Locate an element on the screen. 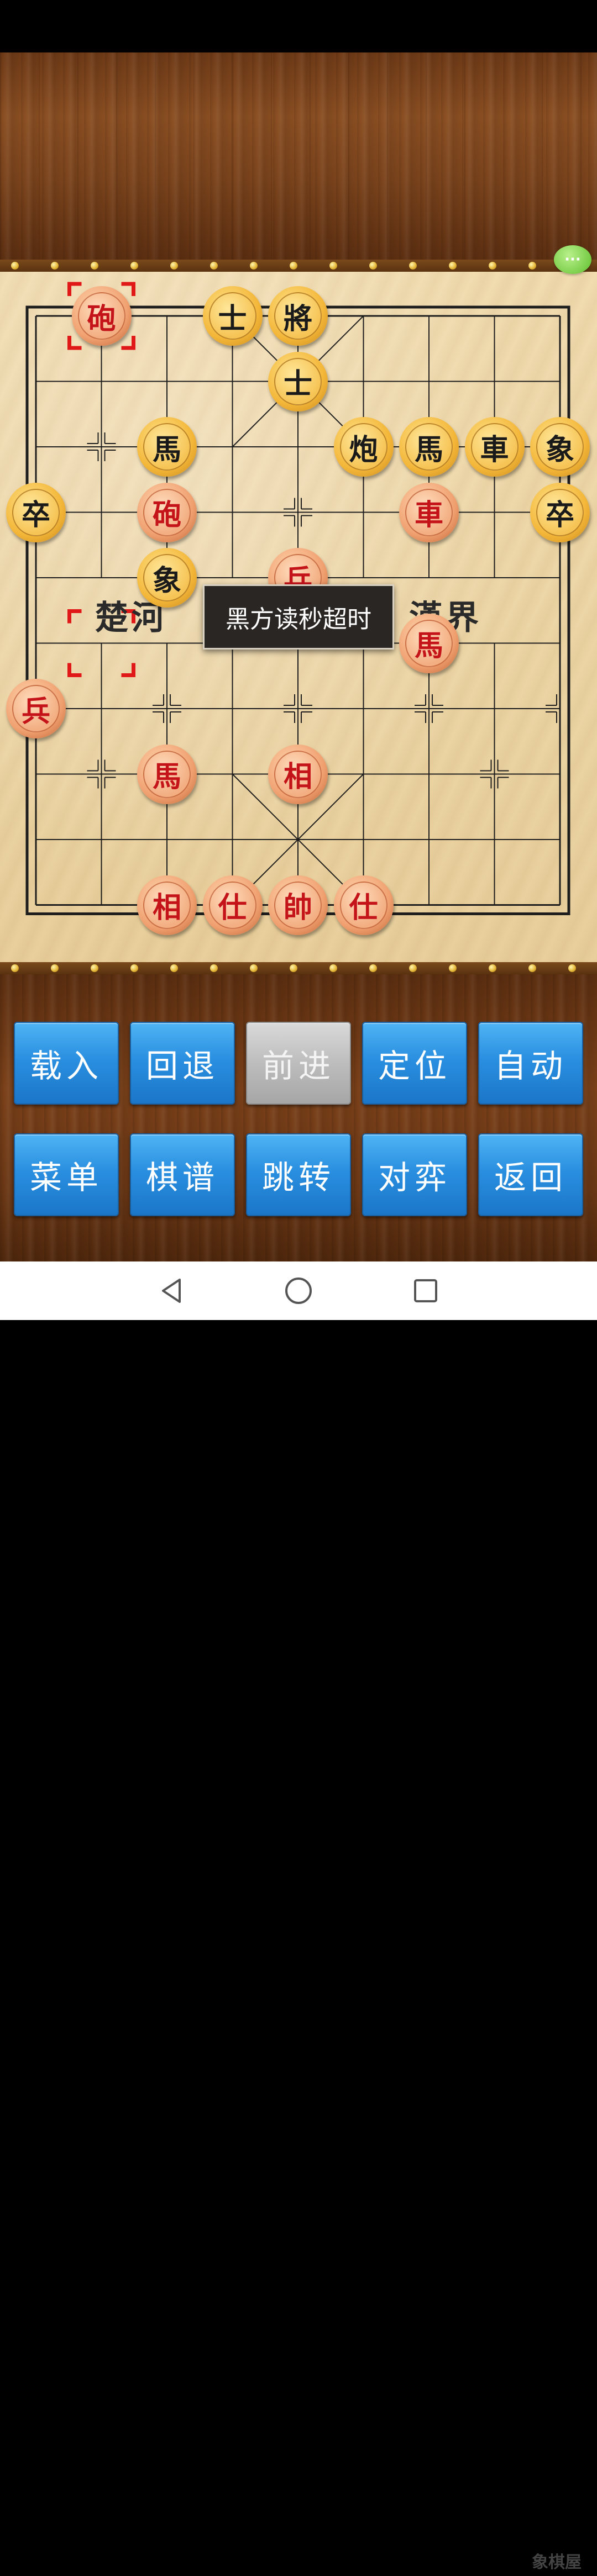 The width and height of the screenshot is (597, 2576). button-r2-0: 菜单 is located at coordinates (67, 1174).